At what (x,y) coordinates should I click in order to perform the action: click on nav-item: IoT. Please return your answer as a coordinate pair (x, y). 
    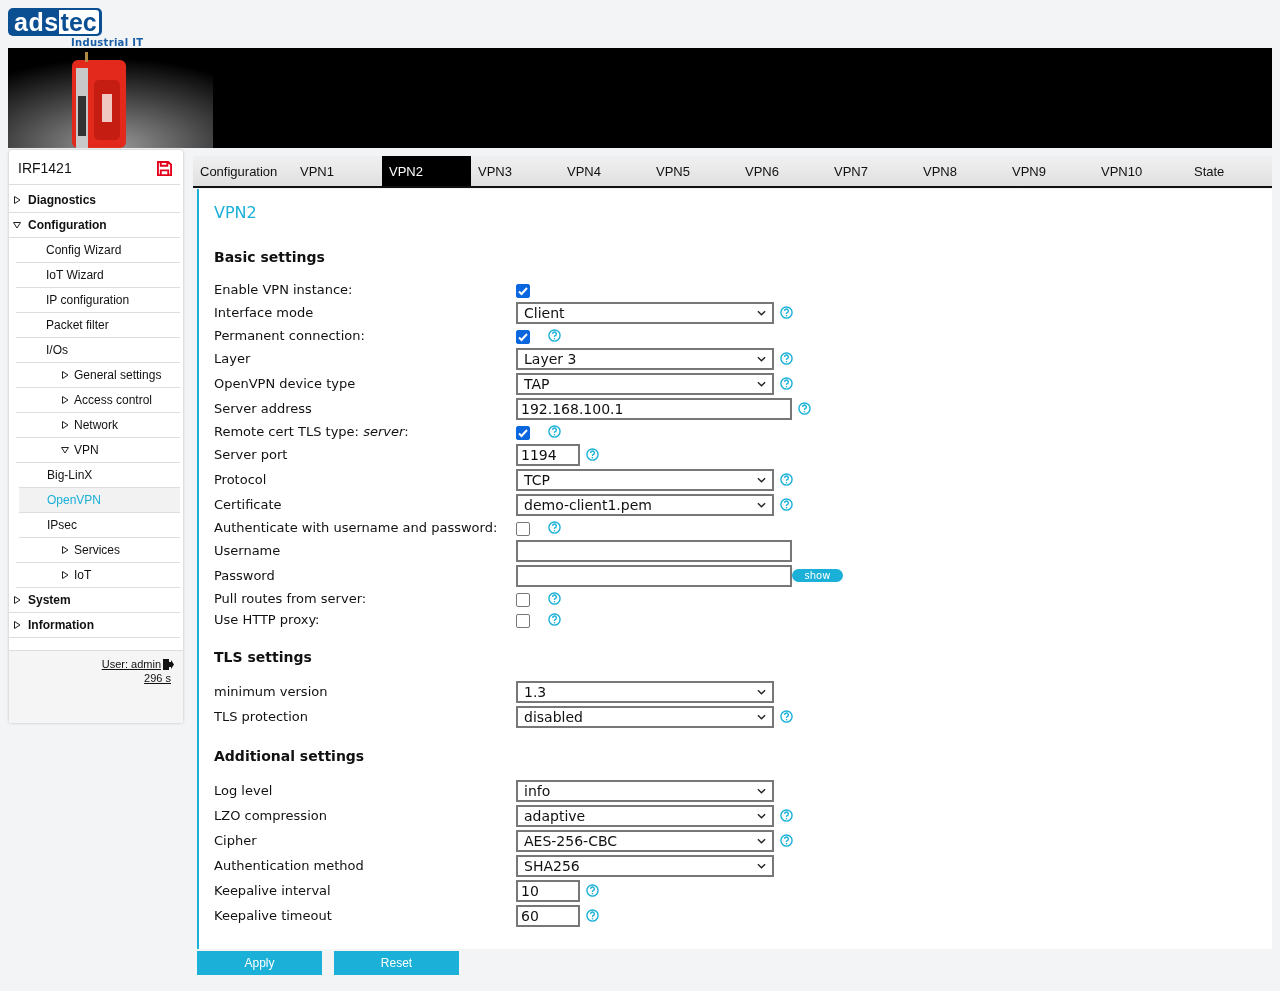
    Looking at the image, I should click on (98, 575).